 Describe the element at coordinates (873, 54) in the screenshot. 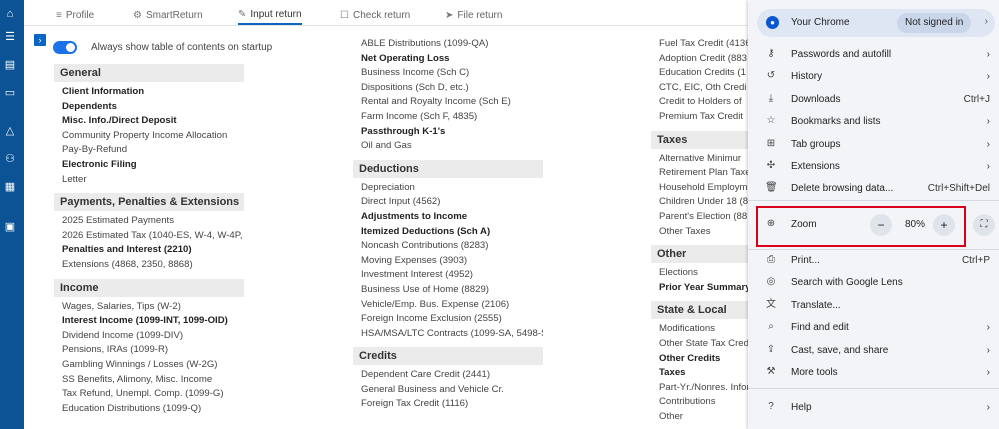

I see `menu-item-passwords: ⚷ Passwords and autofill ›` at that location.